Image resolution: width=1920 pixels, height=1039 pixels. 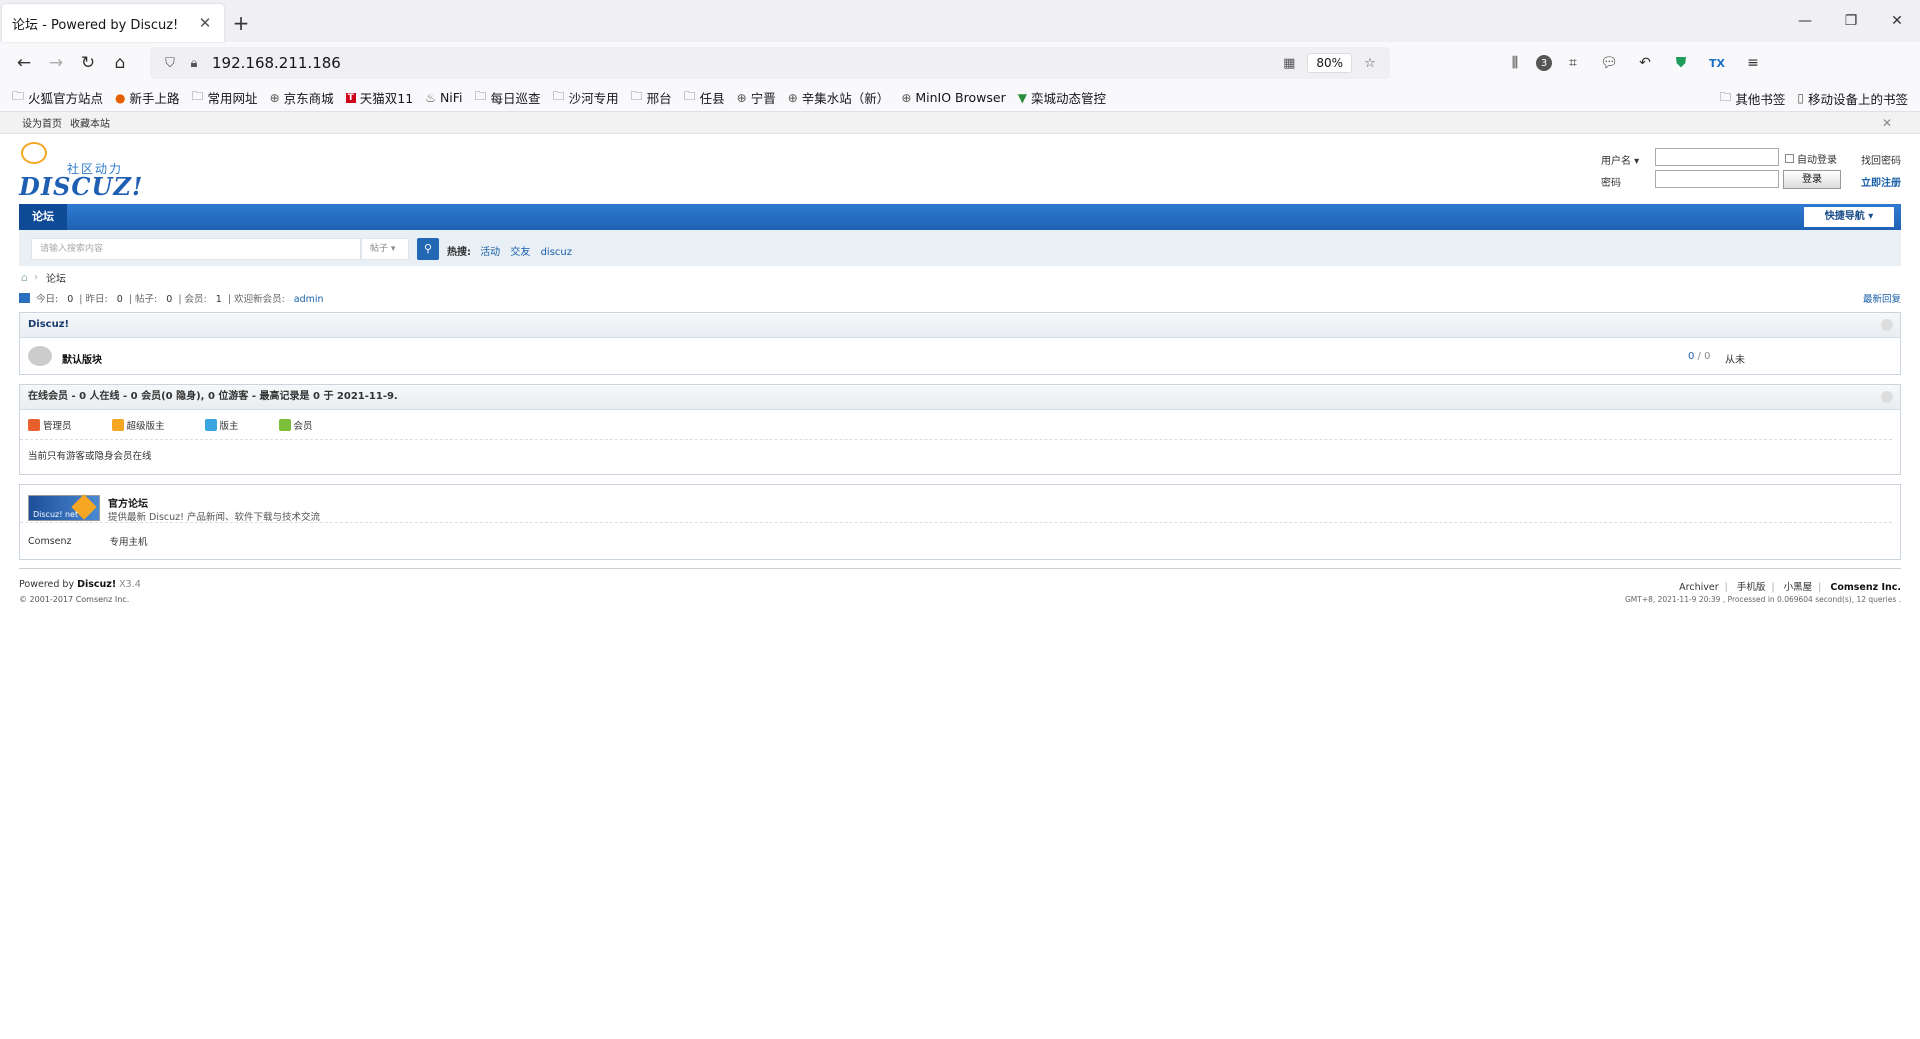 What do you see at coordinates (24, 298) in the screenshot?
I see `stats-chart-icon` at bounding box center [24, 298].